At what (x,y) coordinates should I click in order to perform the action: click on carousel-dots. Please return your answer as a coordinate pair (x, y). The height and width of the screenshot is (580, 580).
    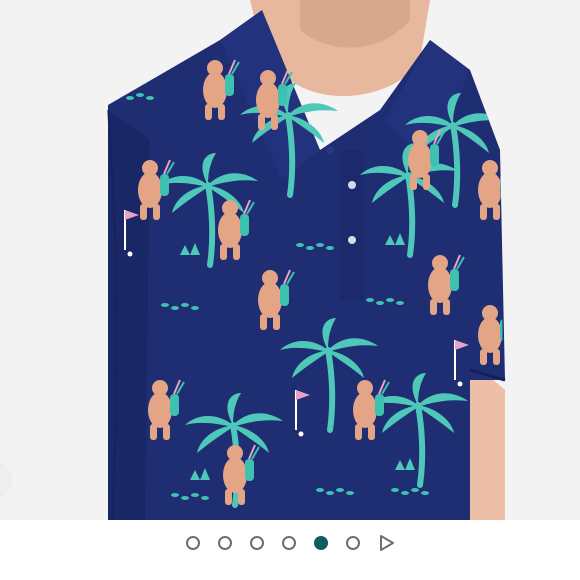
    Looking at the image, I should click on (291, 543).